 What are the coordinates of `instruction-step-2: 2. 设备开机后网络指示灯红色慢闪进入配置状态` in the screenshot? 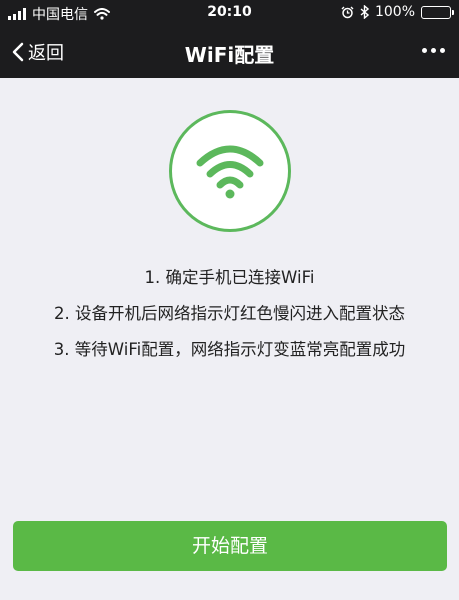 It's located at (229, 313).